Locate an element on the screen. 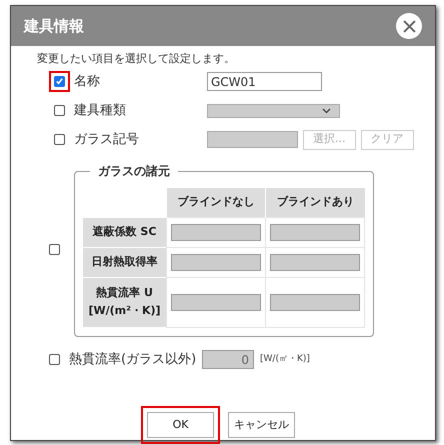 The image size is (444, 445). field-label: 建具種類 is located at coordinates (100, 111).